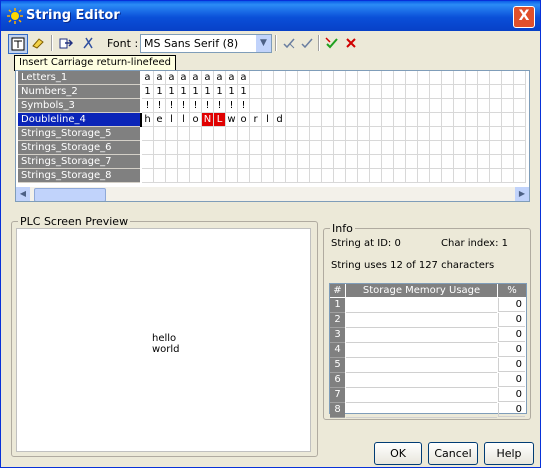 This screenshot has height=468, width=541. What do you see at coordinates (272, 120) in the screenshot?
I see `string-row: Doubleline_4 h e l l o N Lw o r l d` at bounding box center [272, 120].